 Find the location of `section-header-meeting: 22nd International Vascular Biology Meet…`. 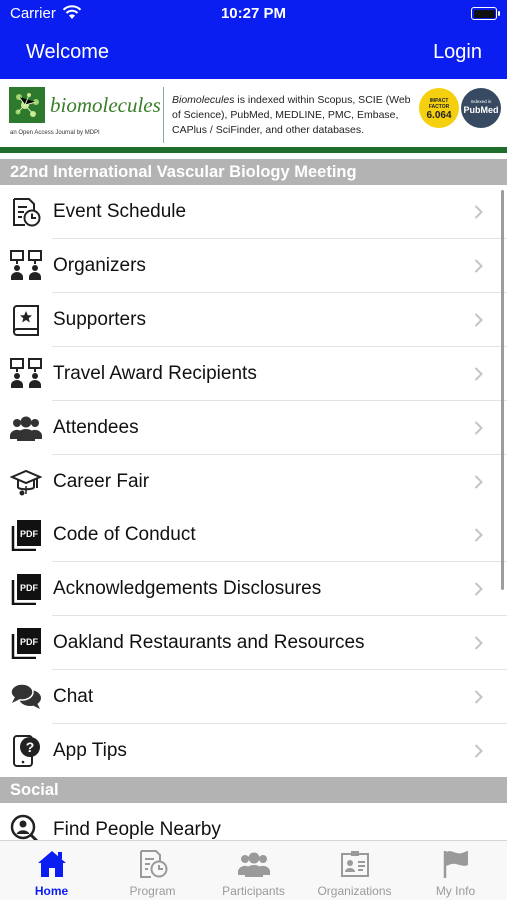

section-header-meeting: 22nd International Vascular Biology Meet… is located at coordinates (253, 172).